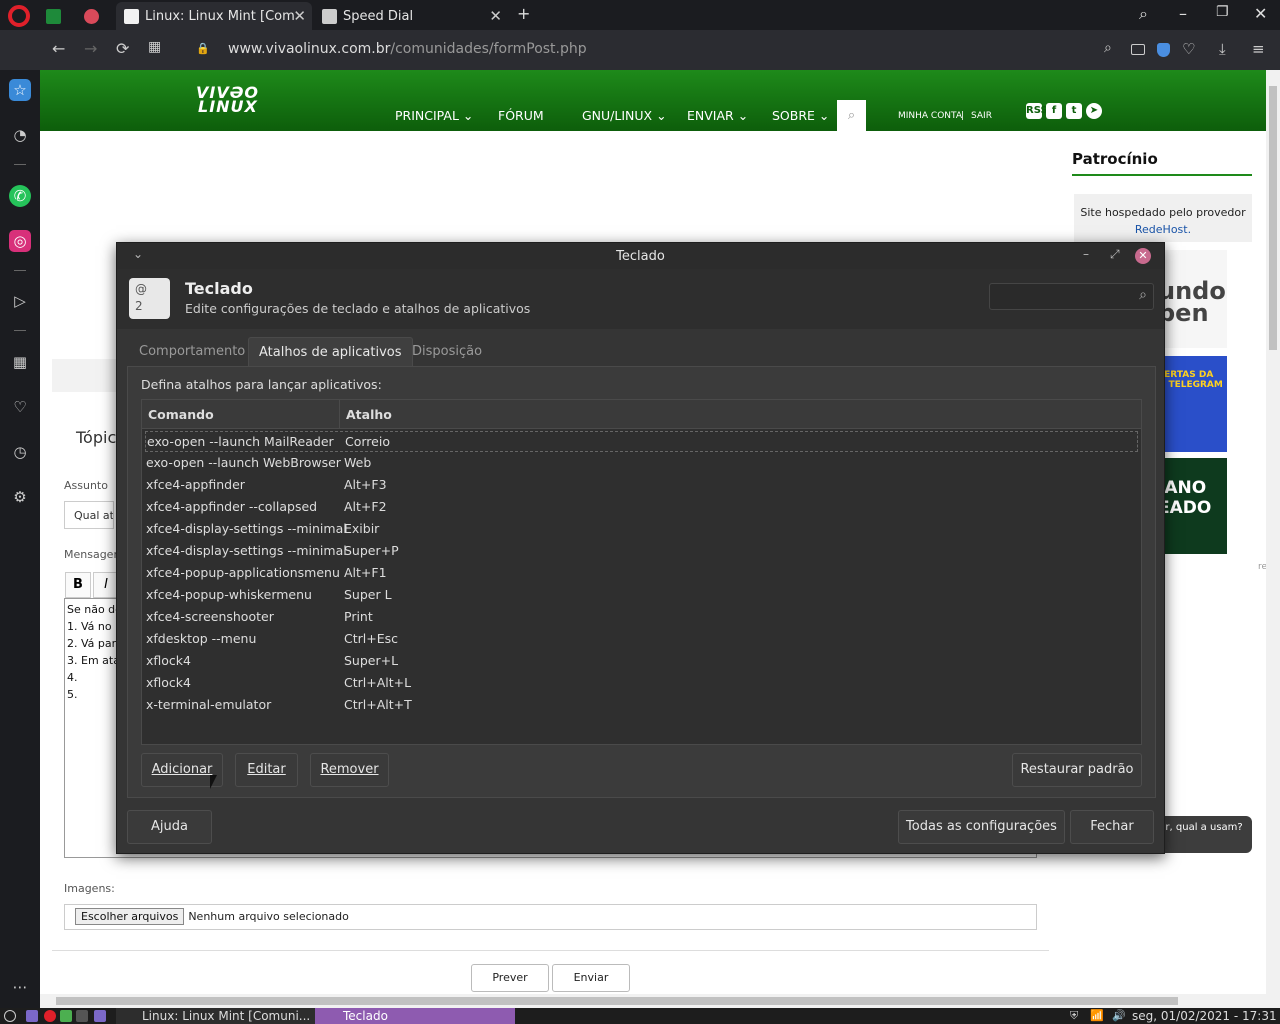  I want to click on shield-icon, so click(1163, 50).